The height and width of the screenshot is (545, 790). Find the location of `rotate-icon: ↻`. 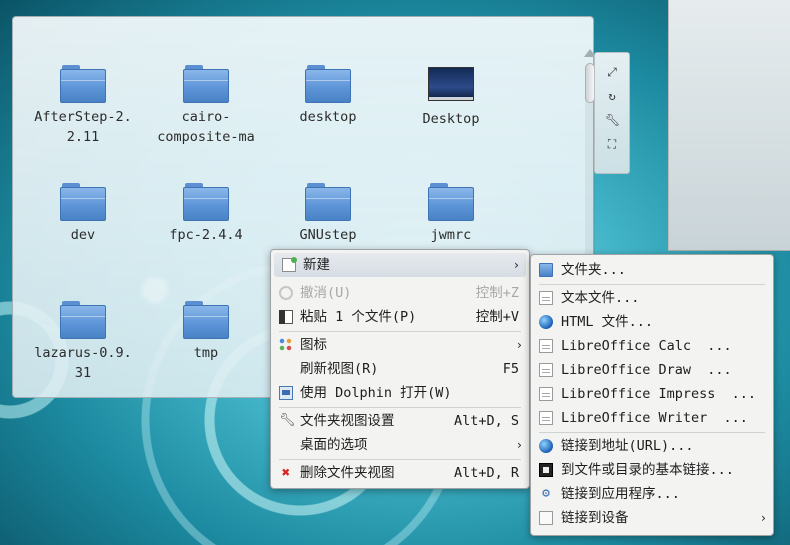

rotate-icon: ↻ is located at coordinates (612, 96).